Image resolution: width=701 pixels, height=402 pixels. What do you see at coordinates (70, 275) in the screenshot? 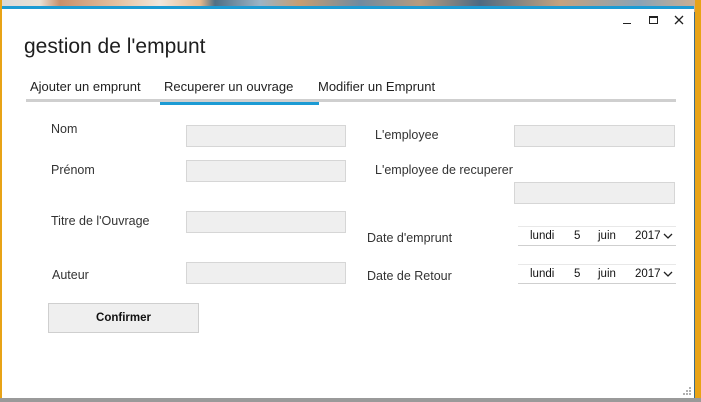
I see `auteur-label: Auteur` at bounding box center [70, 275].